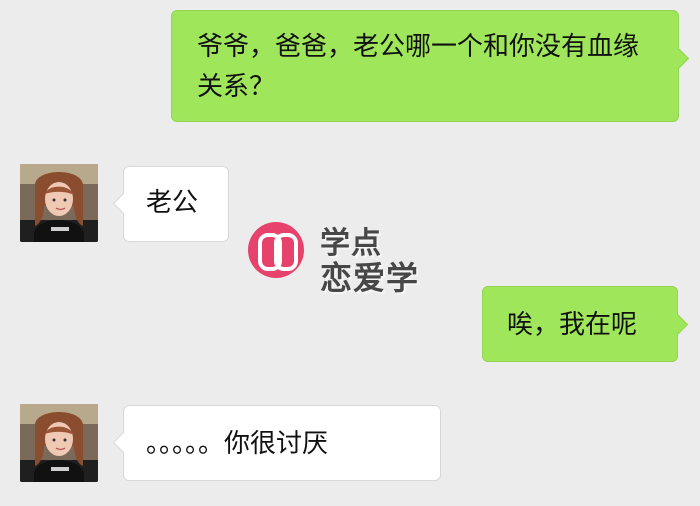 The height and width of the screenshot is (506, 700). What do you see at coordinates (678, 58) in the screenshot?
I see `outgoing-bubble-tail` at bounding box center [678, 58].